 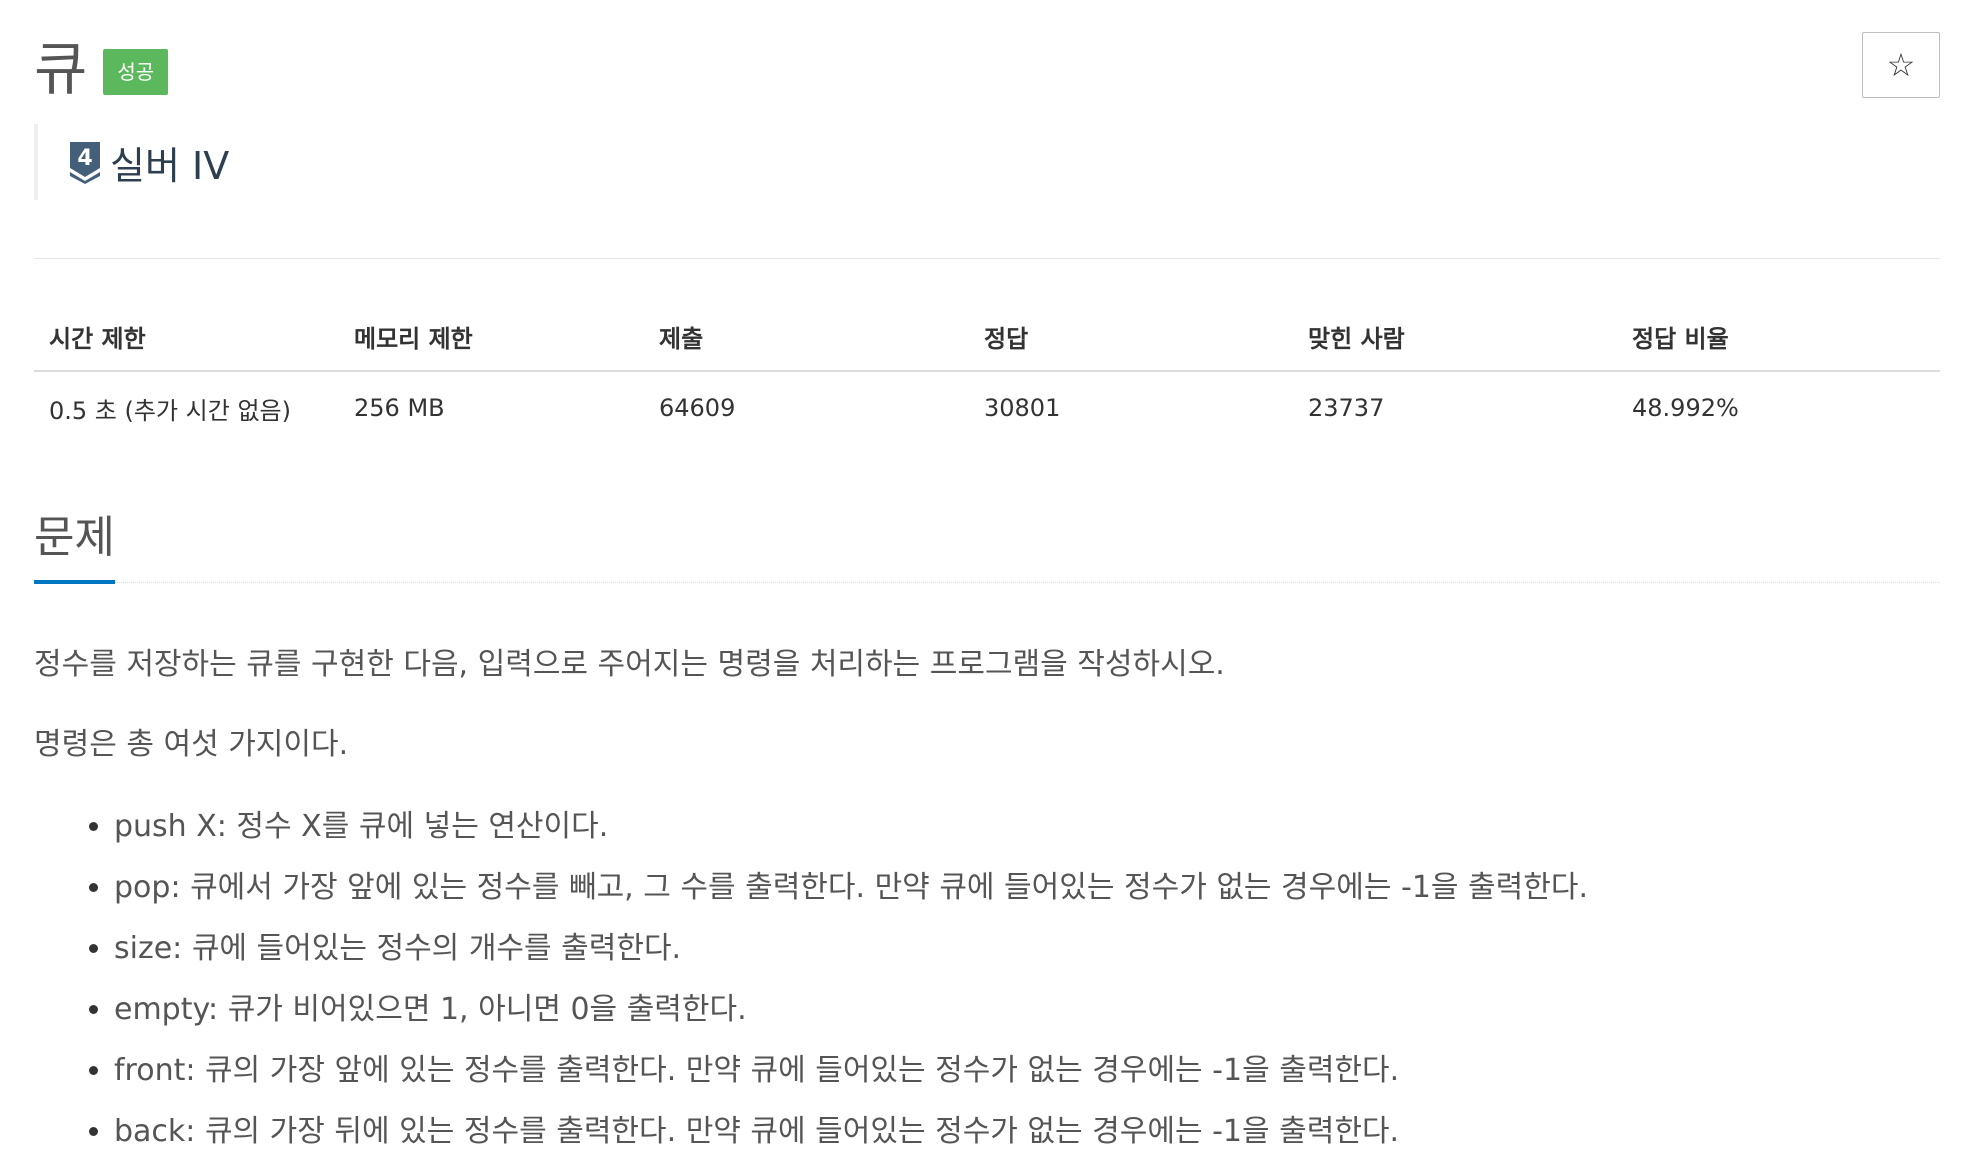 What do you see at coordinates (169, 162) in the screenshot?
I see `tier-label: 실버 IV` at bounding box center [169, 162].